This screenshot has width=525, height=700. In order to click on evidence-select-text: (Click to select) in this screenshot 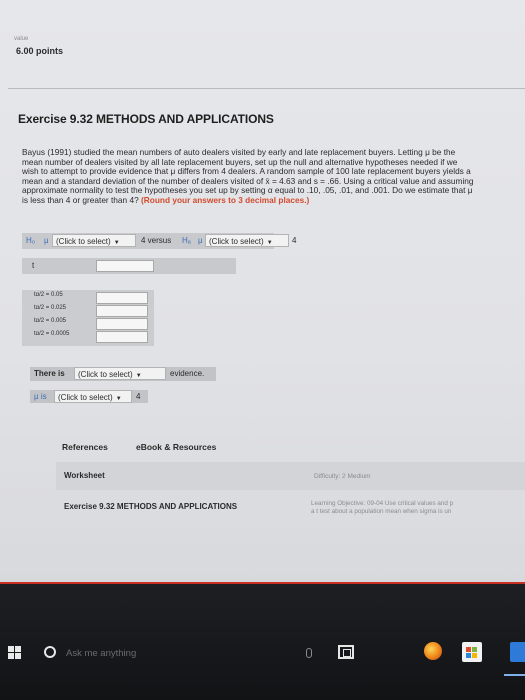, I will do `click(105, 374)`.